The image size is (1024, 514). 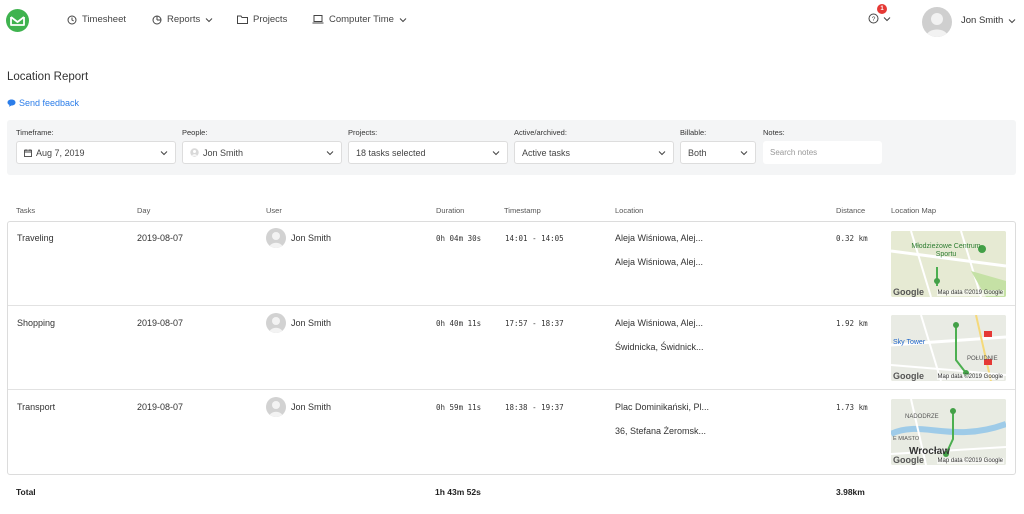 I want to click on logo-icon, so click(x=17, y=20).